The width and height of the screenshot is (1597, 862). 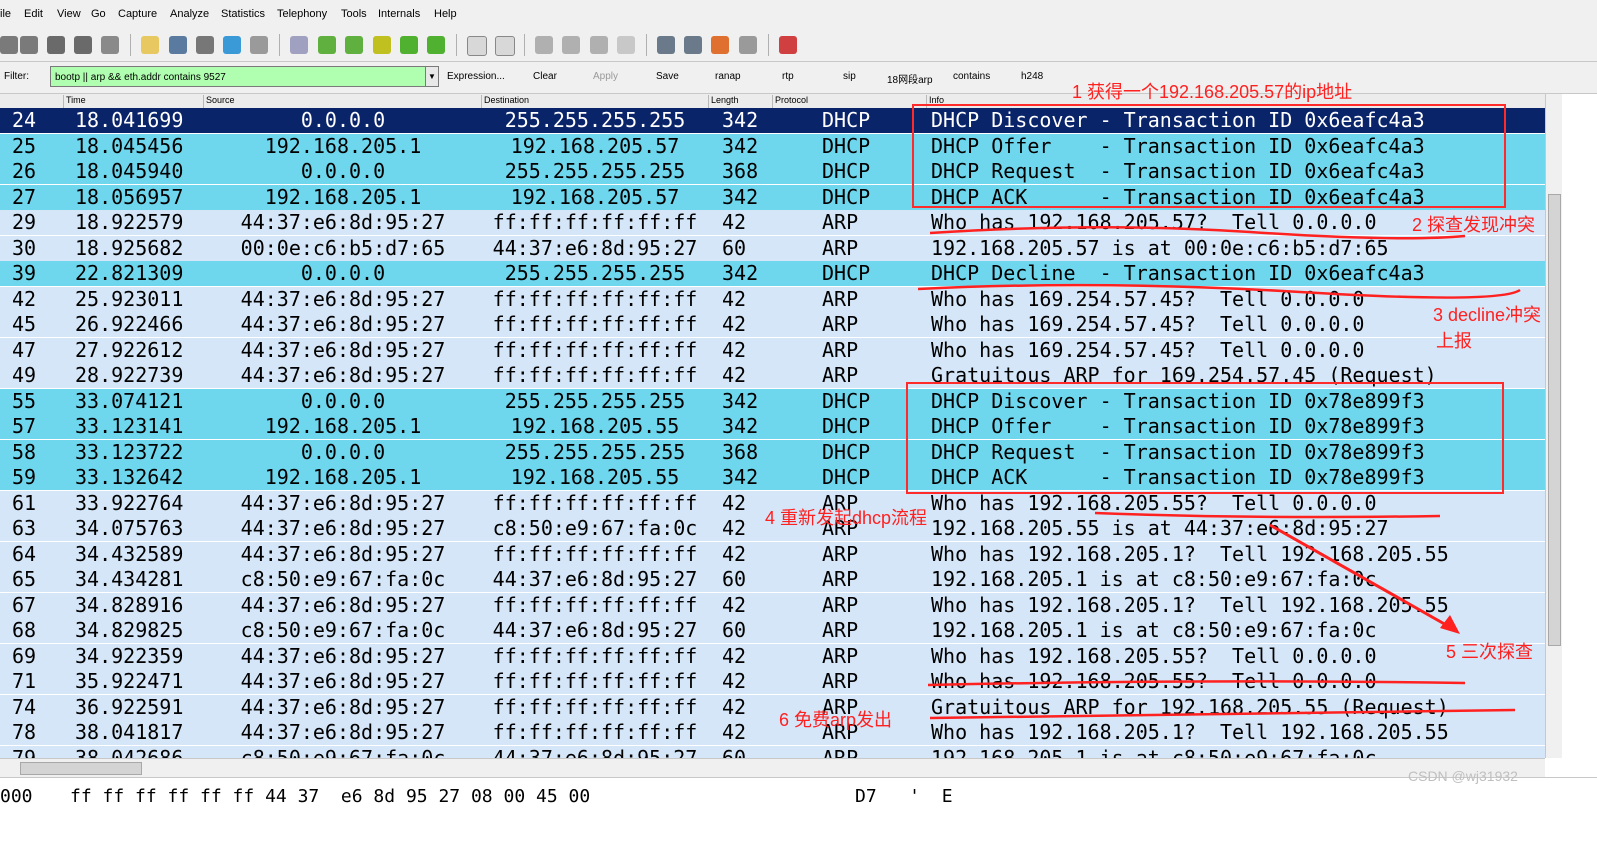 What do you see at coordinates (189, 14) in the screenshot?
I see `menu-analyze: Analyze` at bounding box center [189, 14].